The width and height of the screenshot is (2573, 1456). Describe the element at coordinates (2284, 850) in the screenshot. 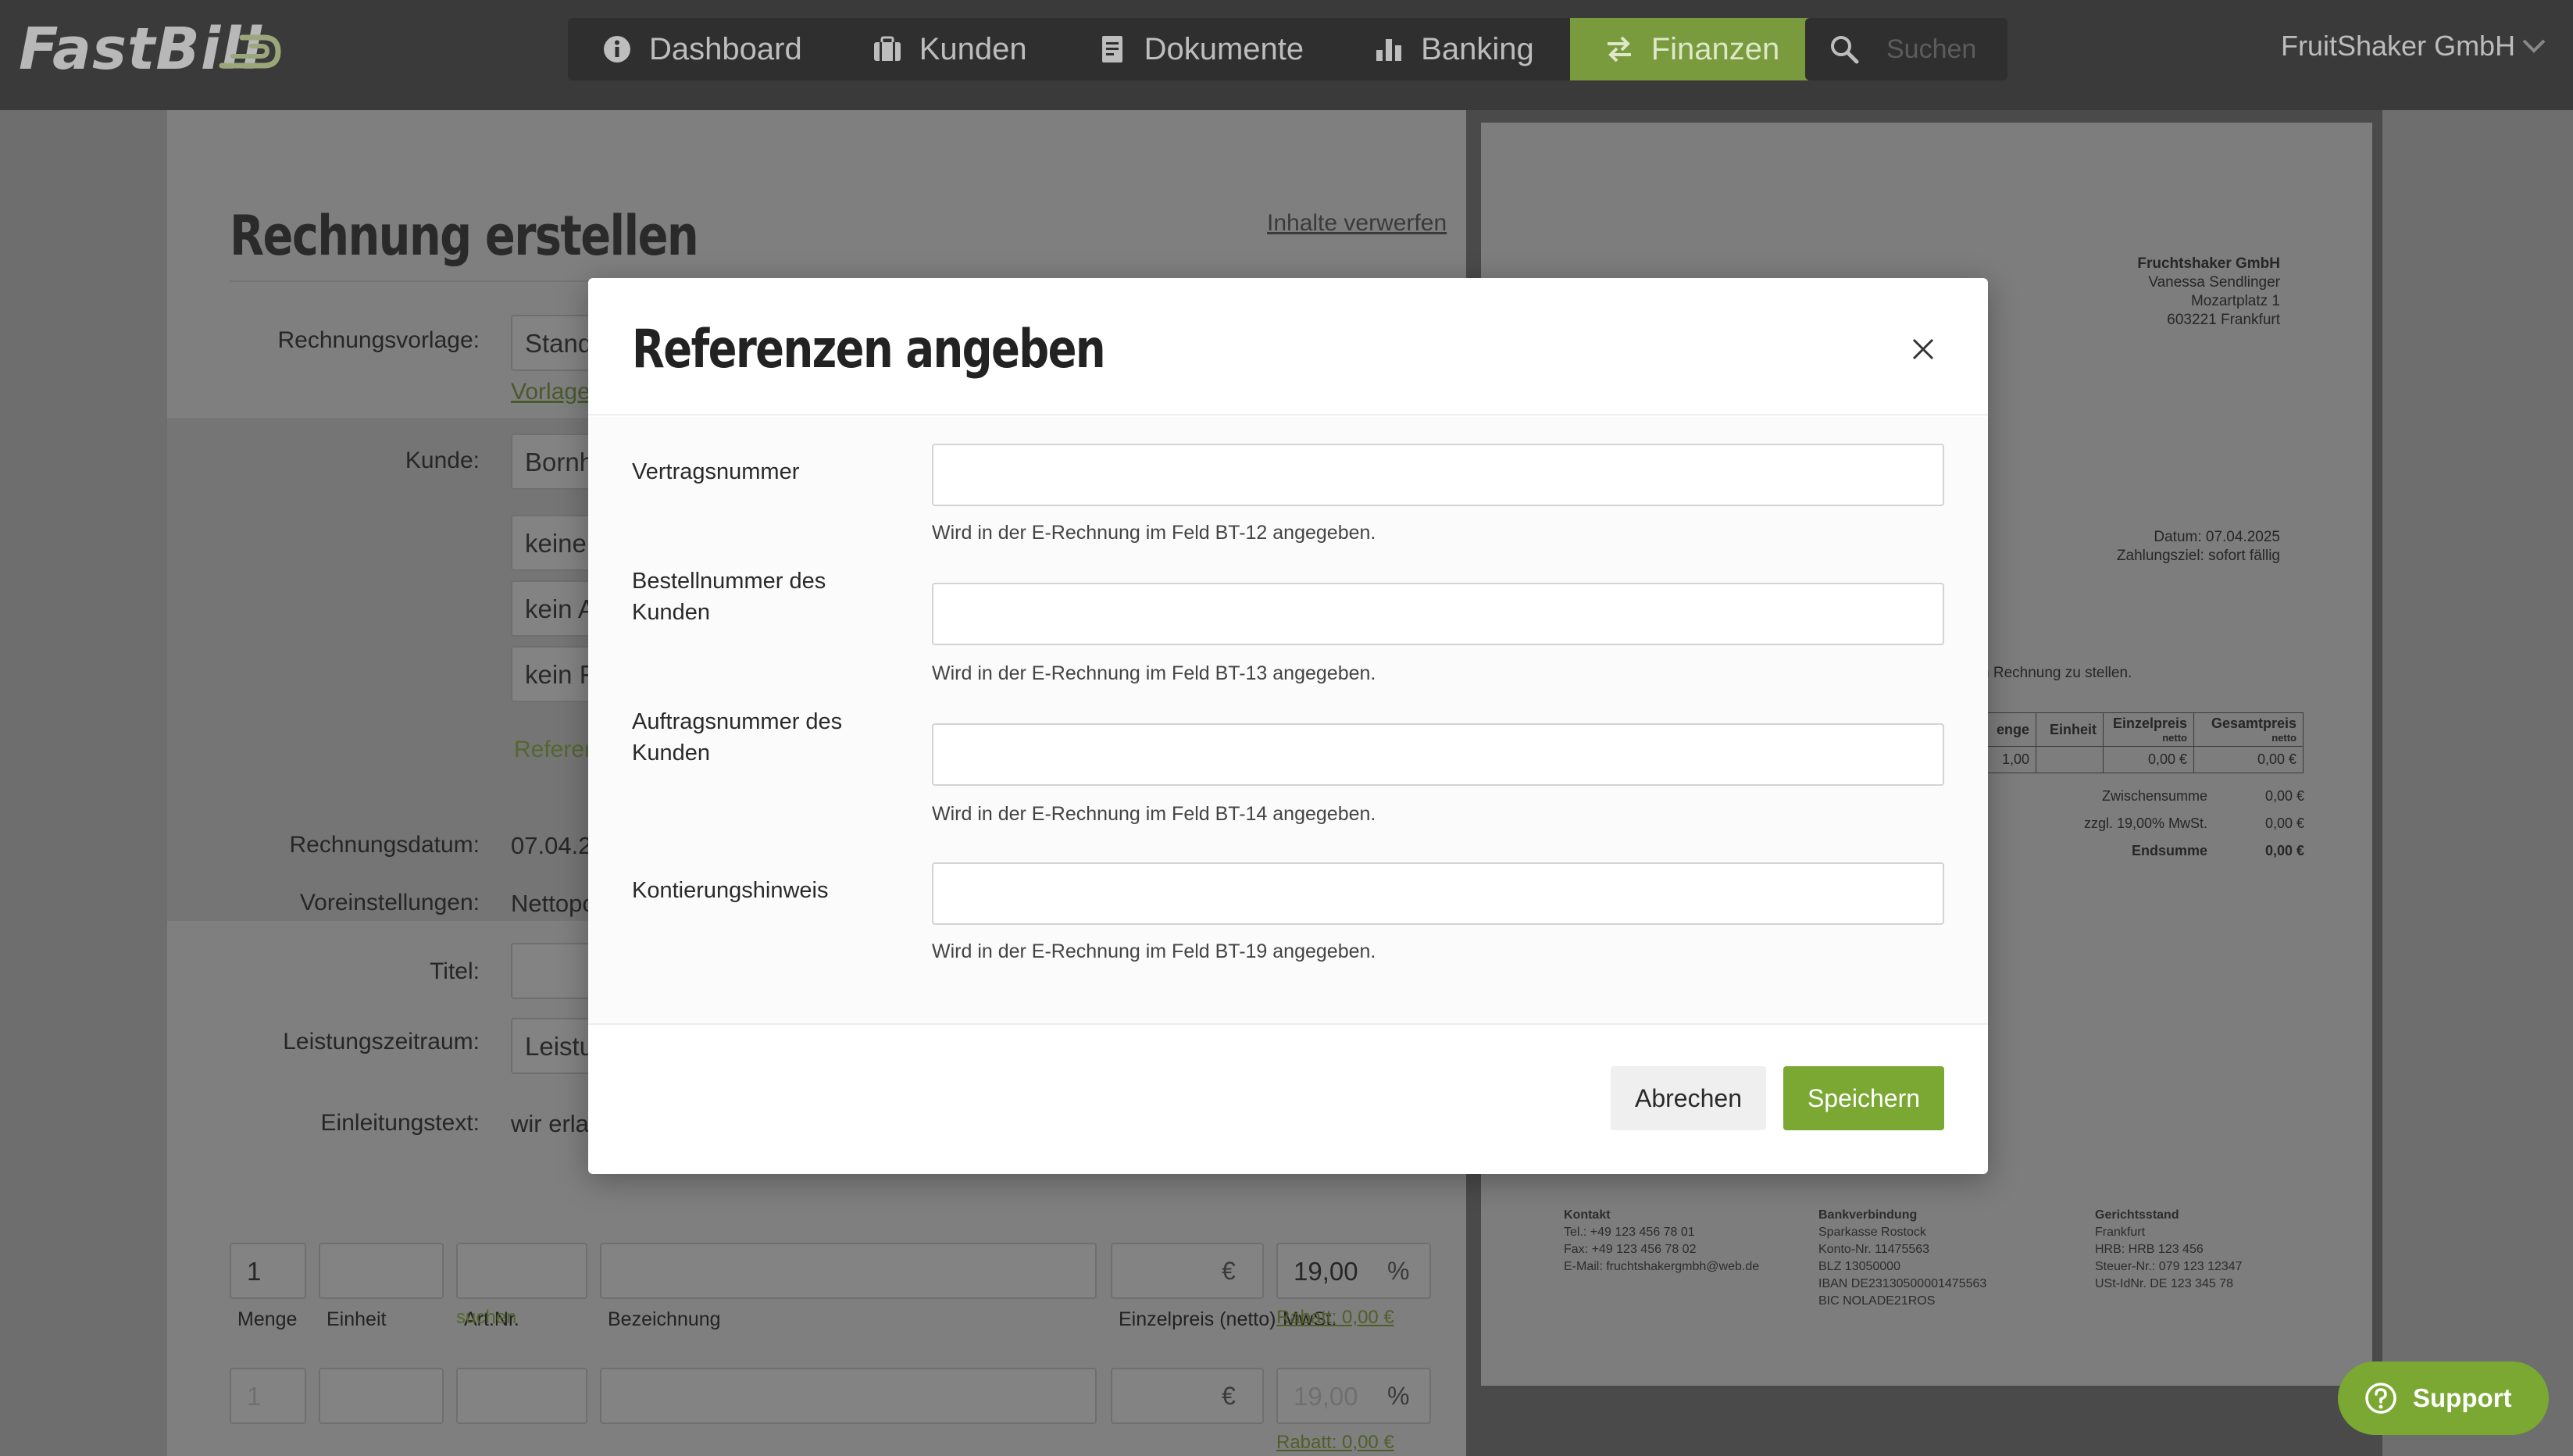

I see `total-value: 0,00 €` at that location.